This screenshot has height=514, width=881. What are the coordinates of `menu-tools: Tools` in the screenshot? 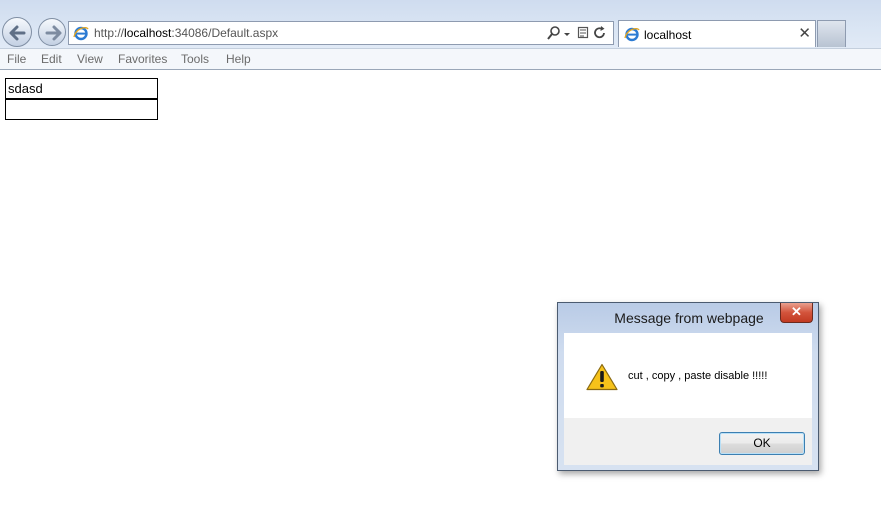 It's located at (195, 59).